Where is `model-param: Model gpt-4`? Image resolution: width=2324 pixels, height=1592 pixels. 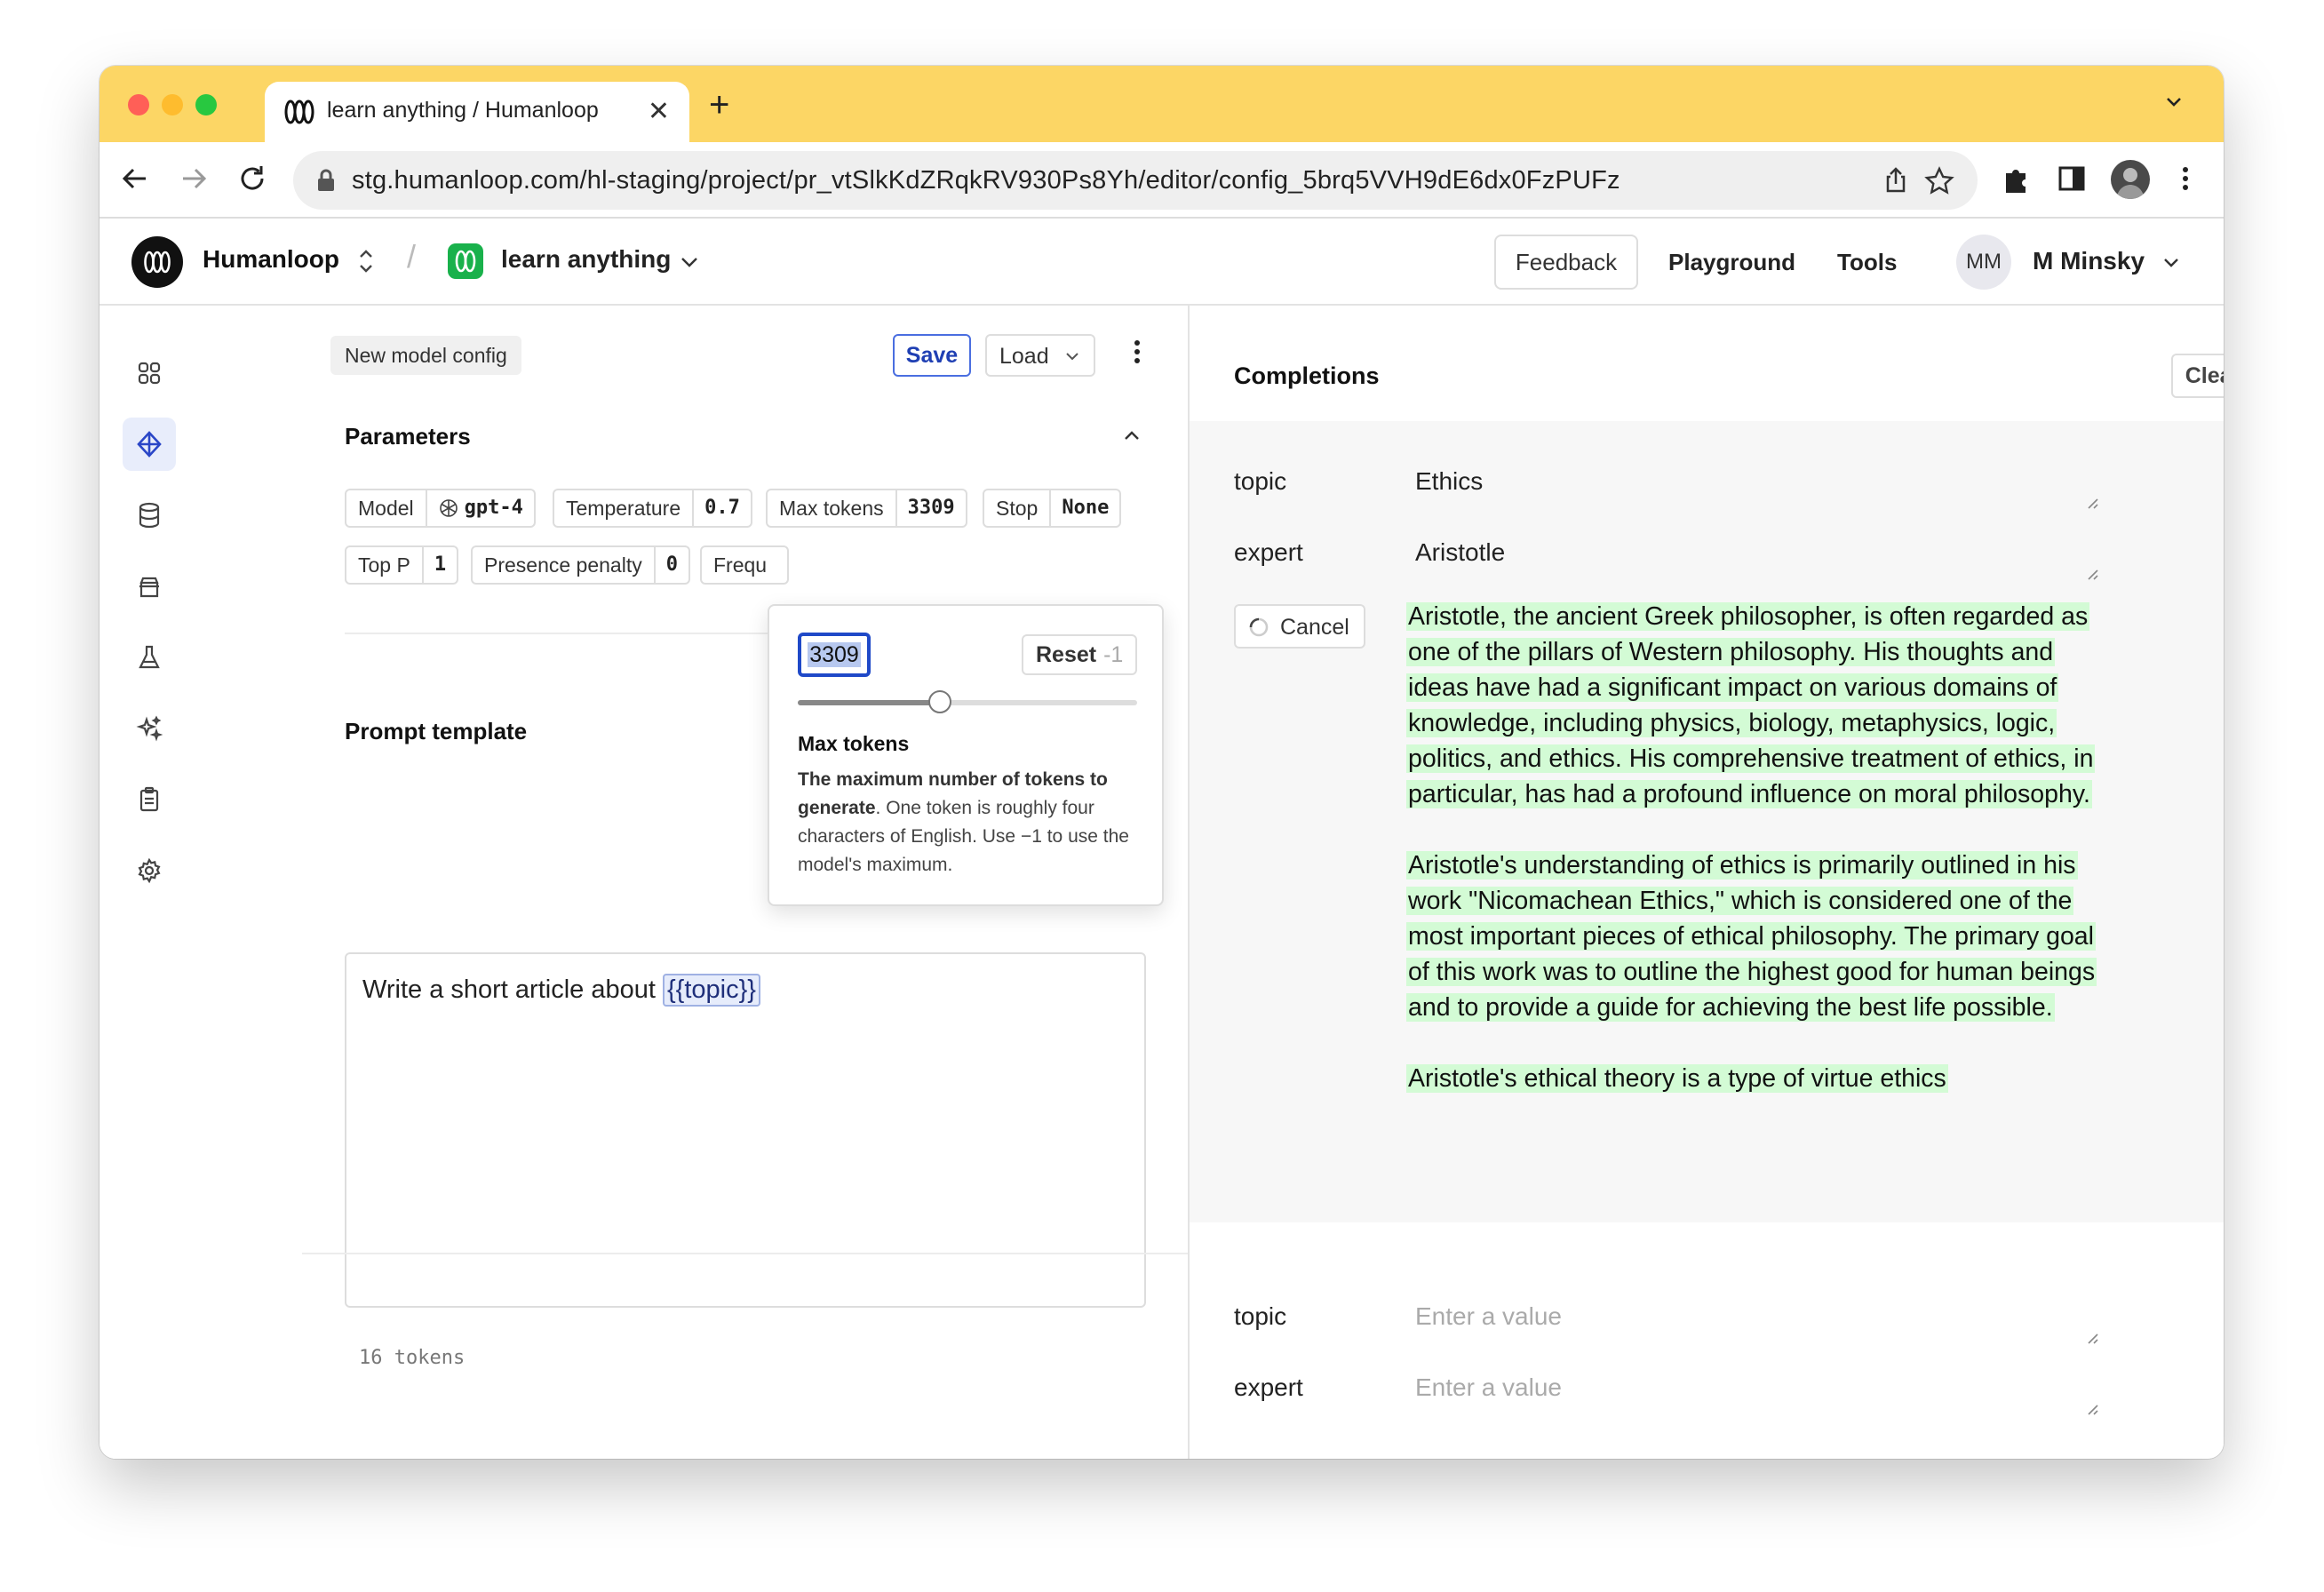 model-param: Model gpt-4 is located at coordinates (441, 508).